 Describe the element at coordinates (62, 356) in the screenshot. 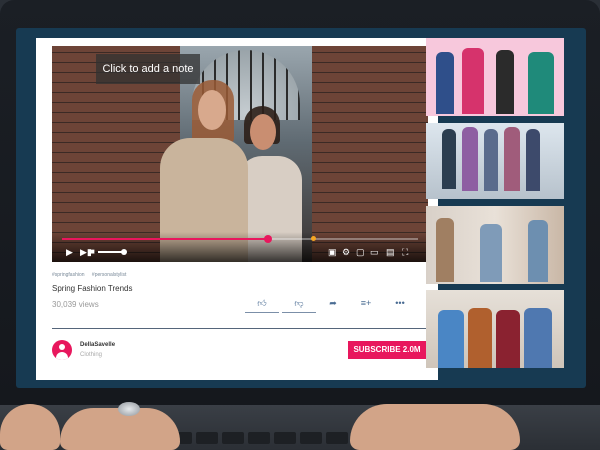

I see `avatar-body` at that location.